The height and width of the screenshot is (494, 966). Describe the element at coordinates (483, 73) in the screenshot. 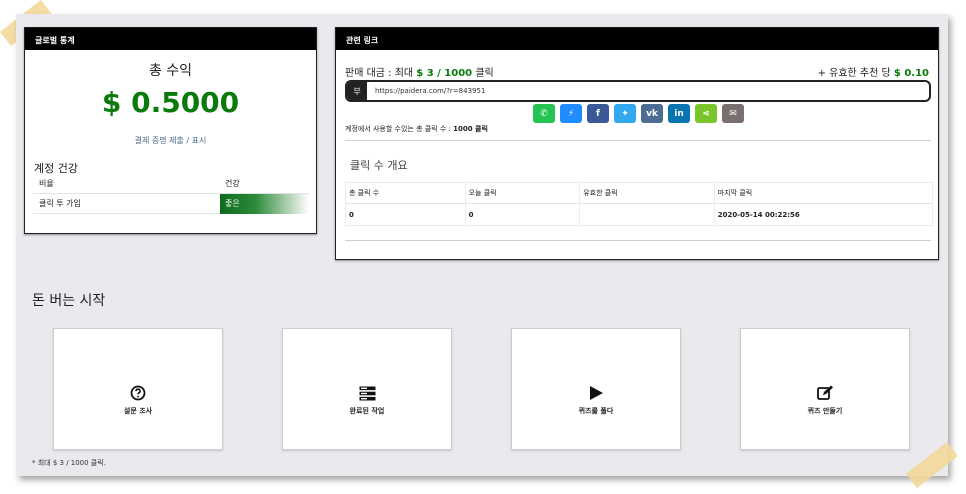

I see `sale-suffix: 클릭` at that location.